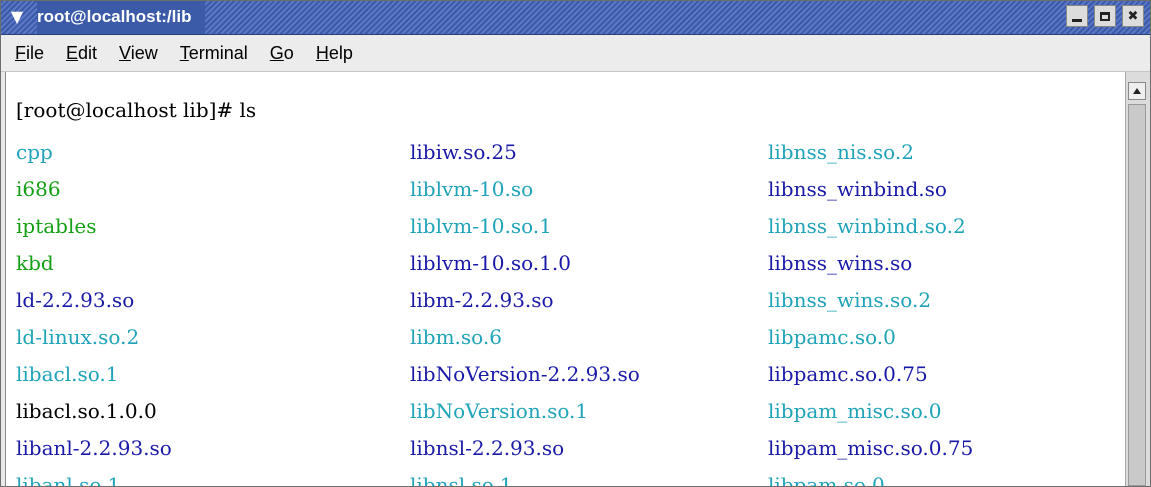 The image size is (1151, 487). Describe the element at coordinates (832, 337) in the screenshot. I see `listing-entry: libpamc.so.0` at that location.